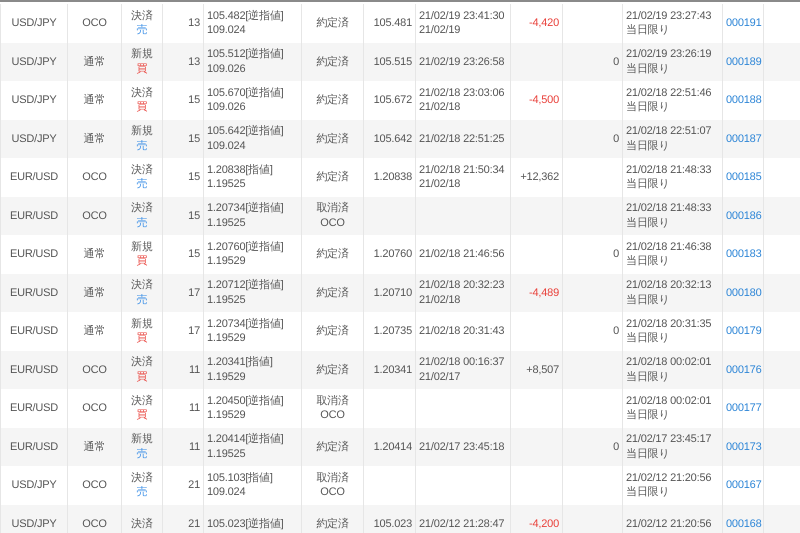  What do you see at coordinates (463, 293) in the screenshot?
I see `execution-time: 21/02/18 20:32:23 21/02/18` at bounding box center [463, 293].